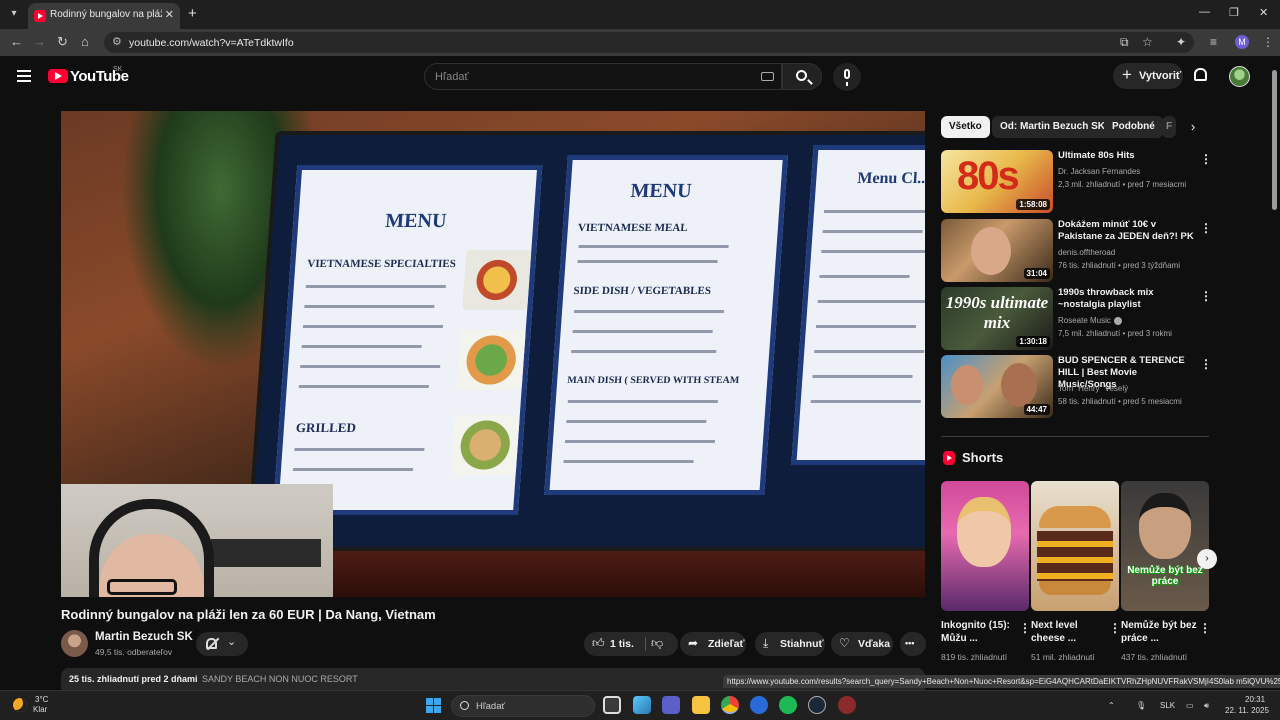 Image resolution: width=1280 pixels, height=720 pixels. I want to click on back-icon: ←, so click(16, 41).